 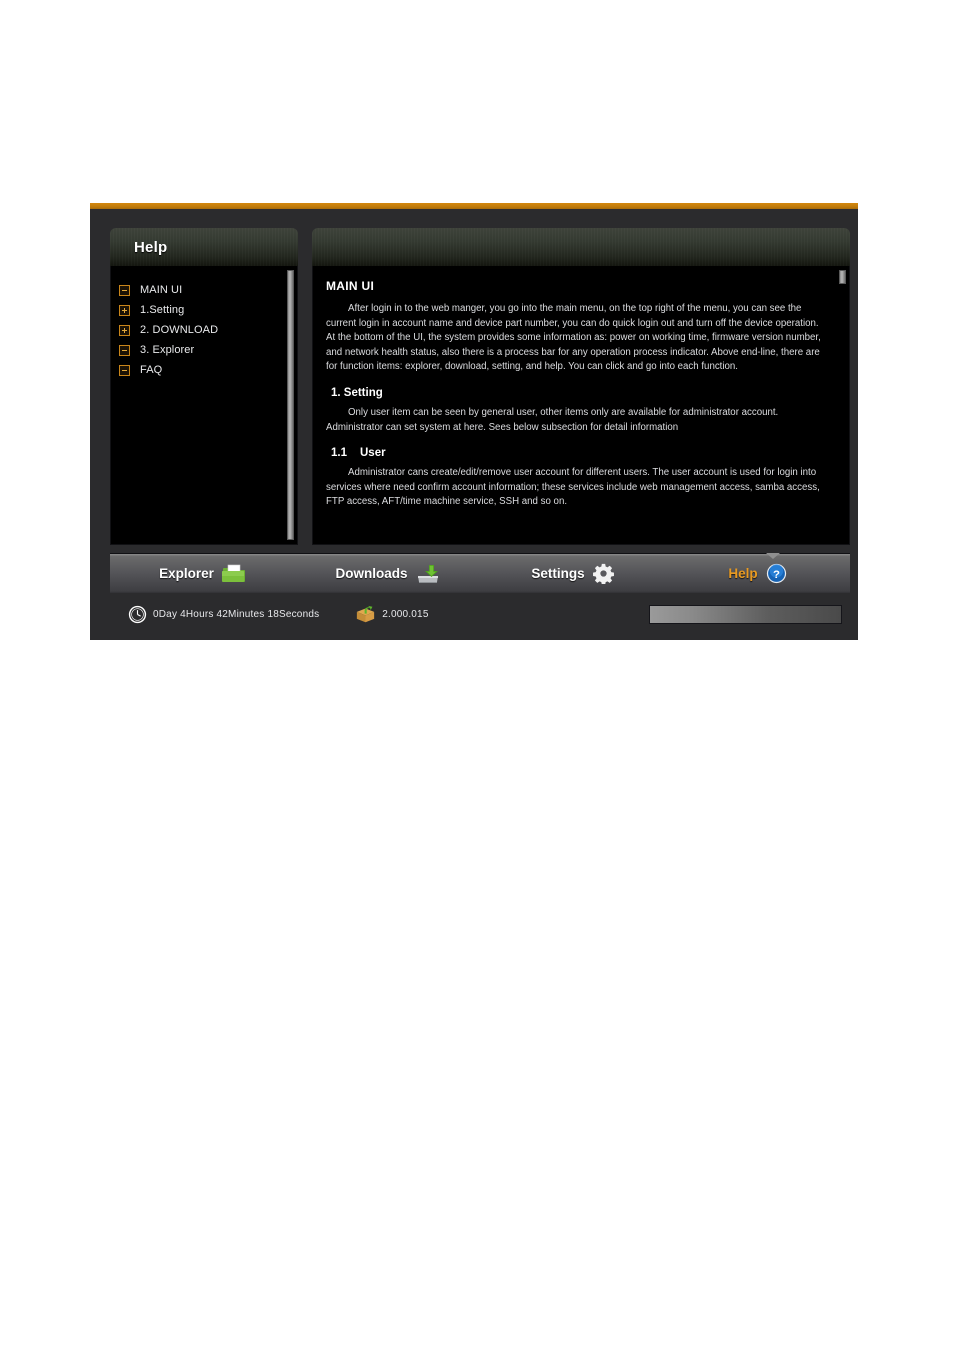 What do you see at coordinates (842, 405) in the screenshot?
I see `content-panel-scrollbar` at bounding box center [842, 405].